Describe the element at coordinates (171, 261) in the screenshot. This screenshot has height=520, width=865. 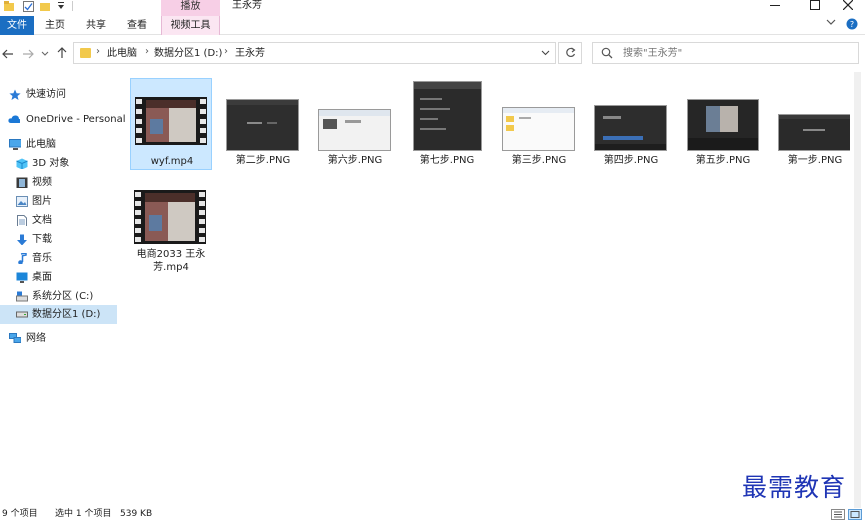
I see `file-name: 电商2033 王永芳.mp4` at that location.